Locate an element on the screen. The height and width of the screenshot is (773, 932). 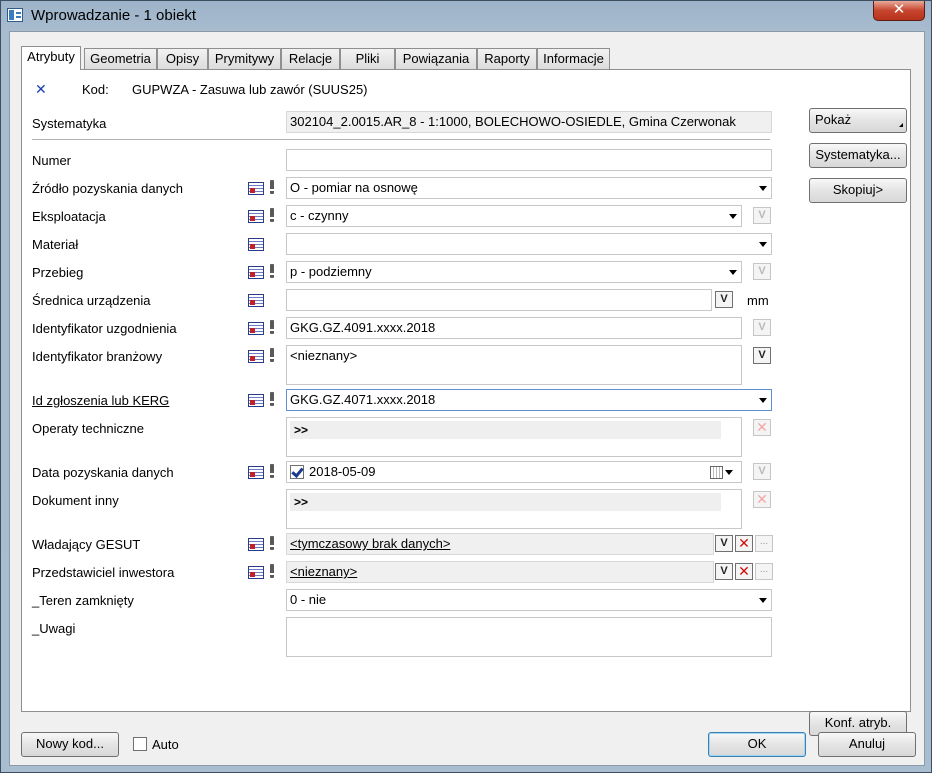
przebieg-label: Przebieg is located at coordinates (58, 272).